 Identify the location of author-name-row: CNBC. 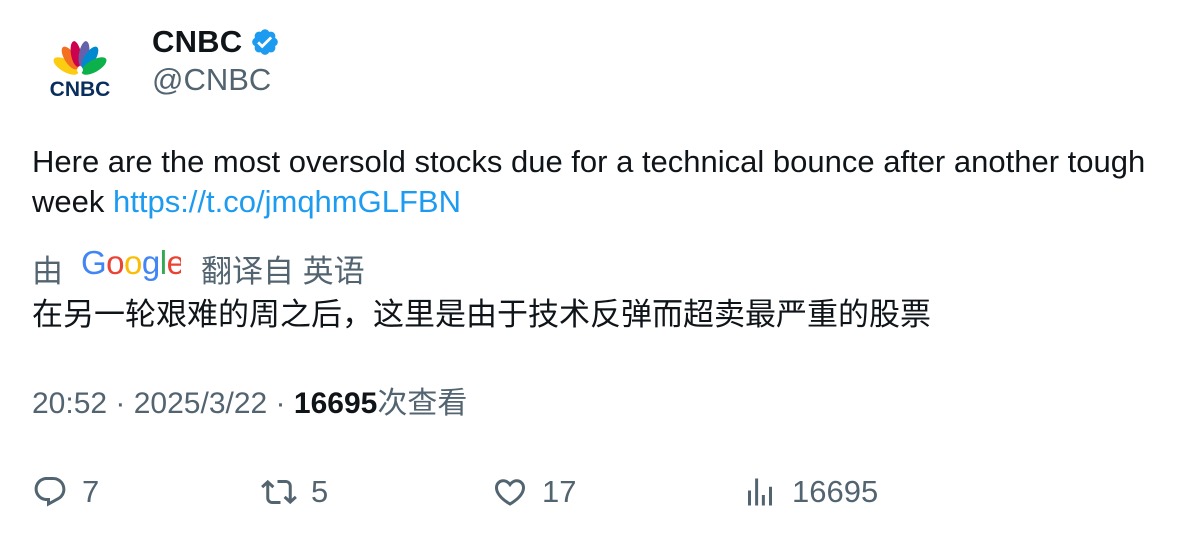
(216, 42).